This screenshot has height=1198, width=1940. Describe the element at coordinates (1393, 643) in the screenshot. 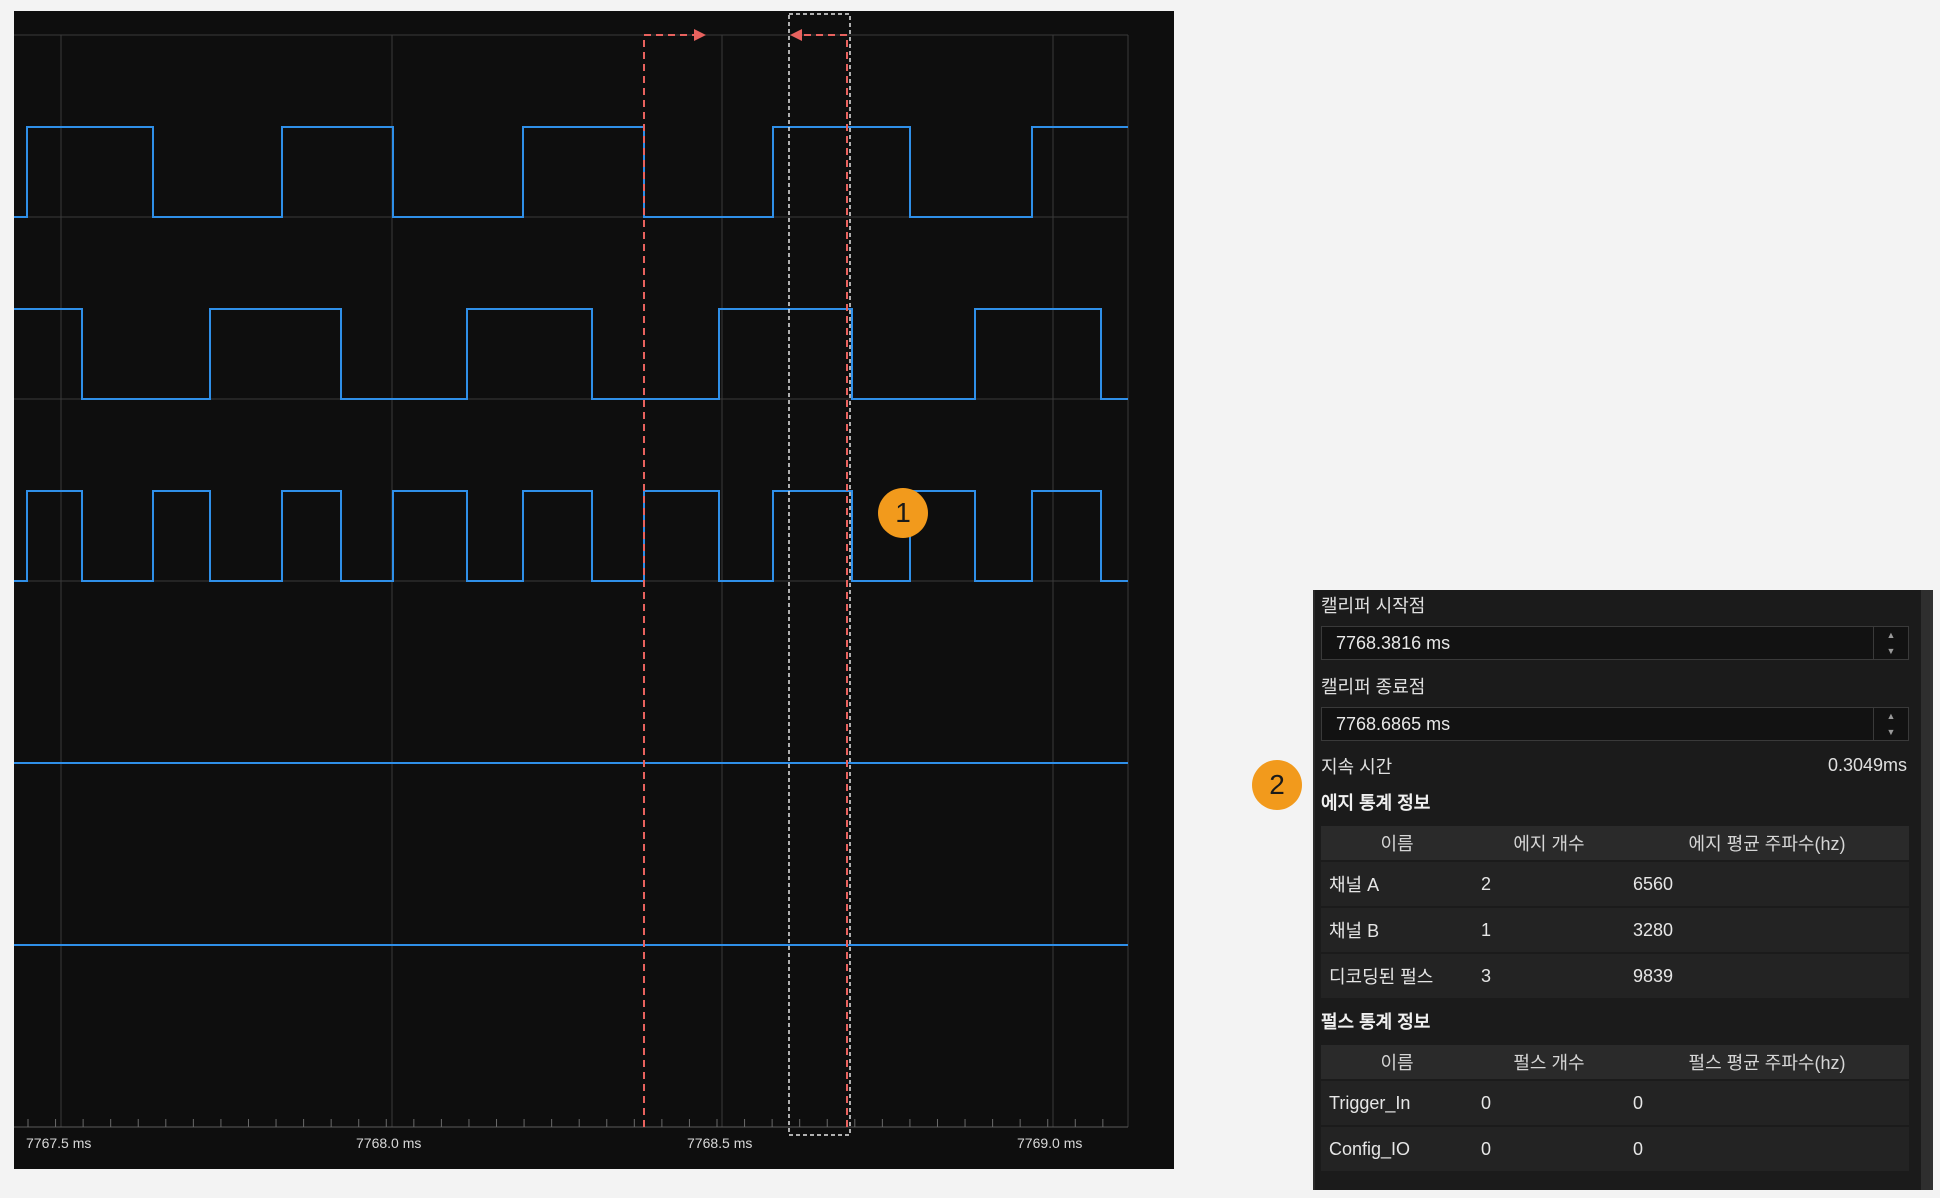

I see `caliper-start-value: 7768.3816 ms` at that location.